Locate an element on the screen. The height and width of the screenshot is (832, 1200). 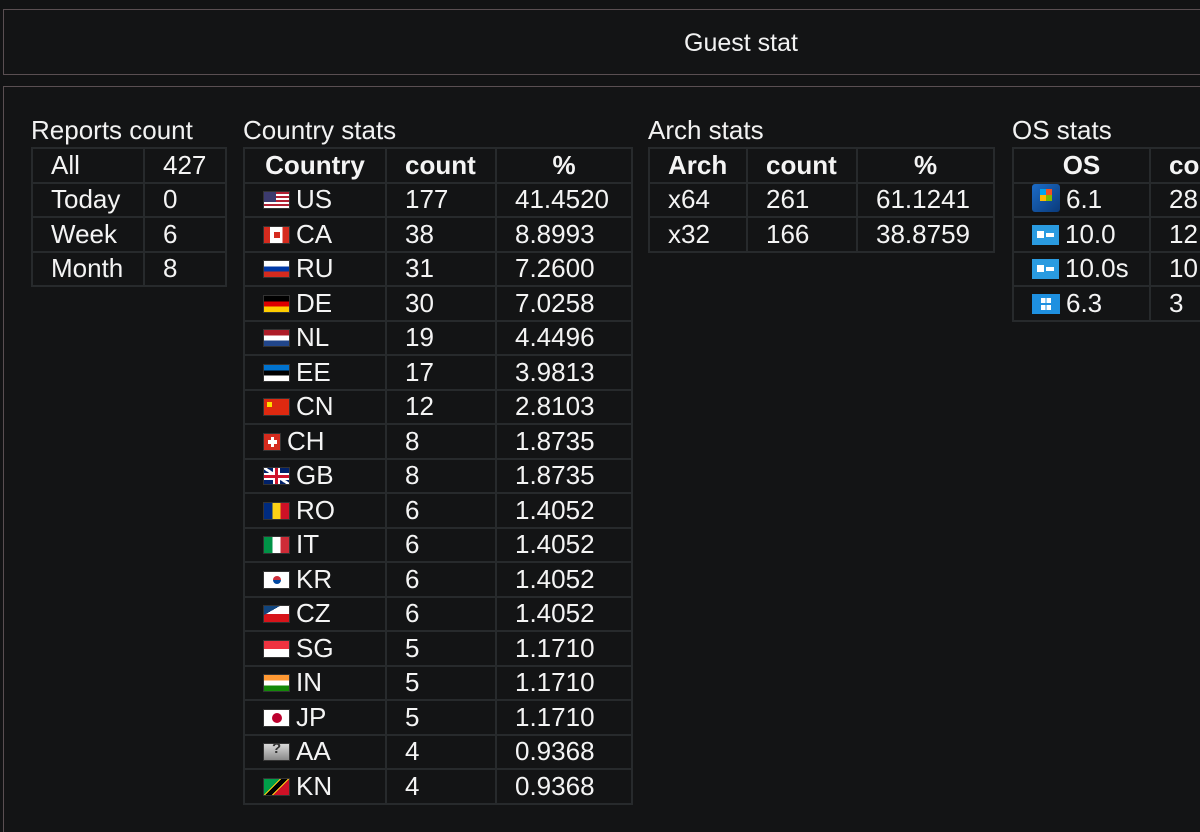
country-count: 177 is located at coordinates (441, 199).